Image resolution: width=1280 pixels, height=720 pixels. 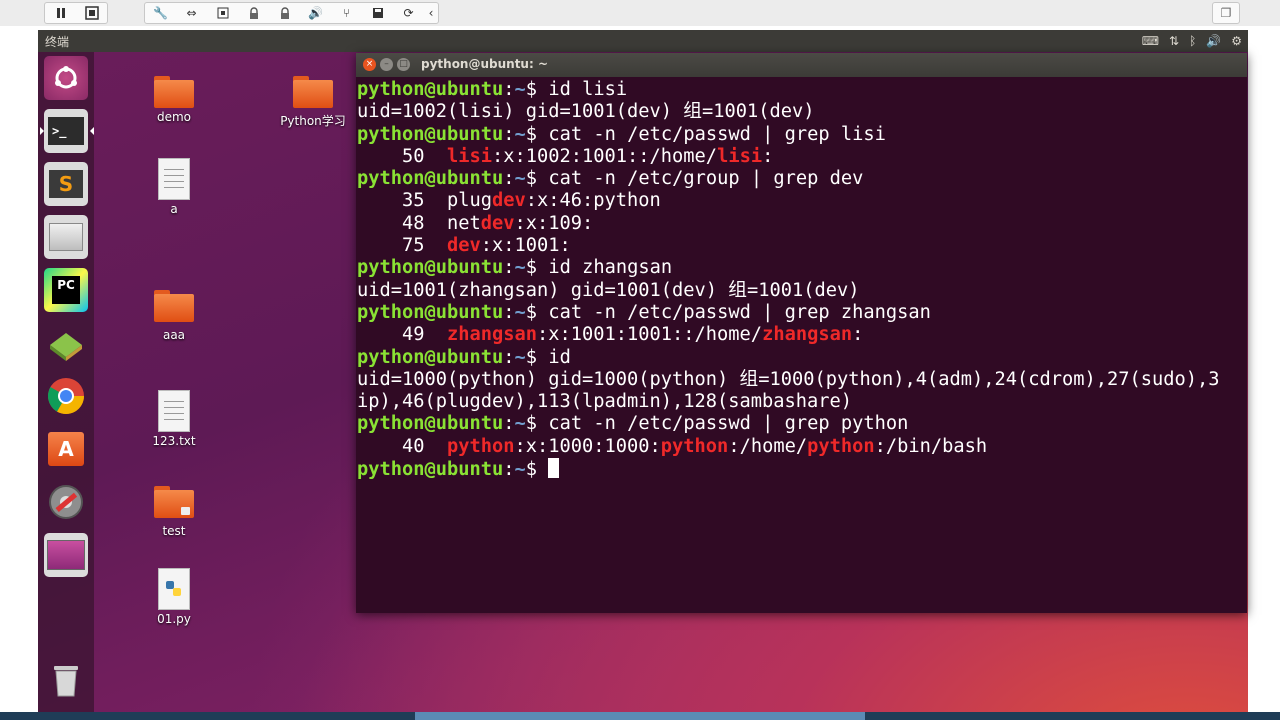 What do you see at coordinates (377, 13) in the screenshot?
I see `save-icon` at bounding box center [377, 13].